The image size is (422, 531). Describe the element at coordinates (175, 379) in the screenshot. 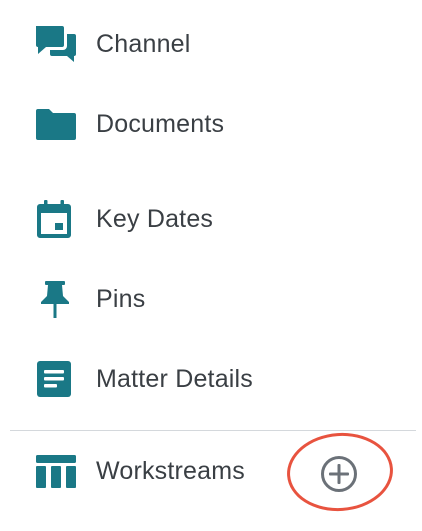

I see `menu-item-label: Matter Details` at that location.